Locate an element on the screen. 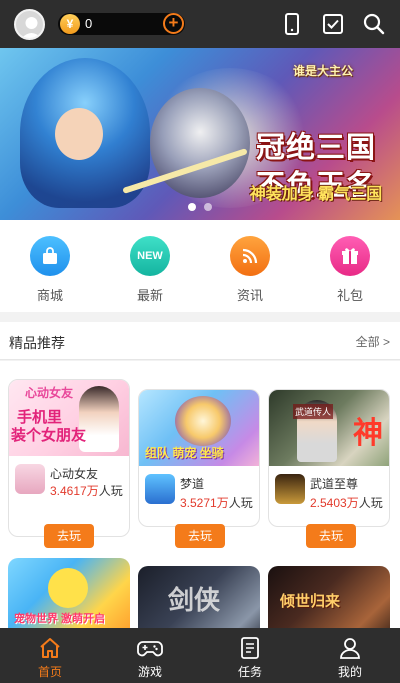  tab-tasks: 任务 is located at coordinates (250, 655).